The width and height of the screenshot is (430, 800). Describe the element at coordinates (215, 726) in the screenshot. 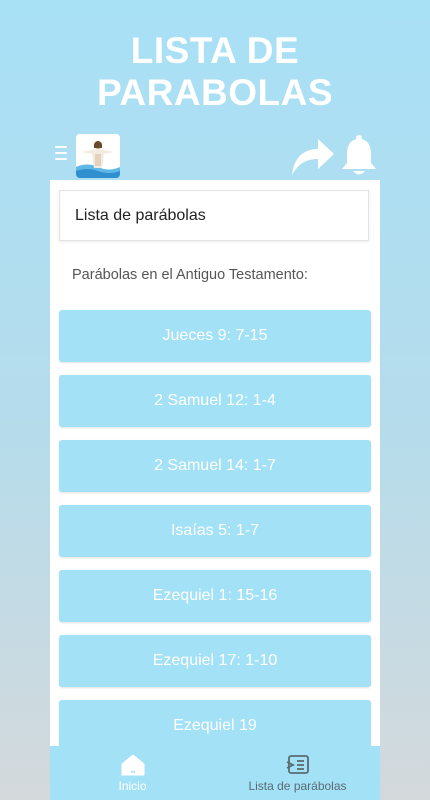

I see `reference-button: Ezequiel 19` at that location.